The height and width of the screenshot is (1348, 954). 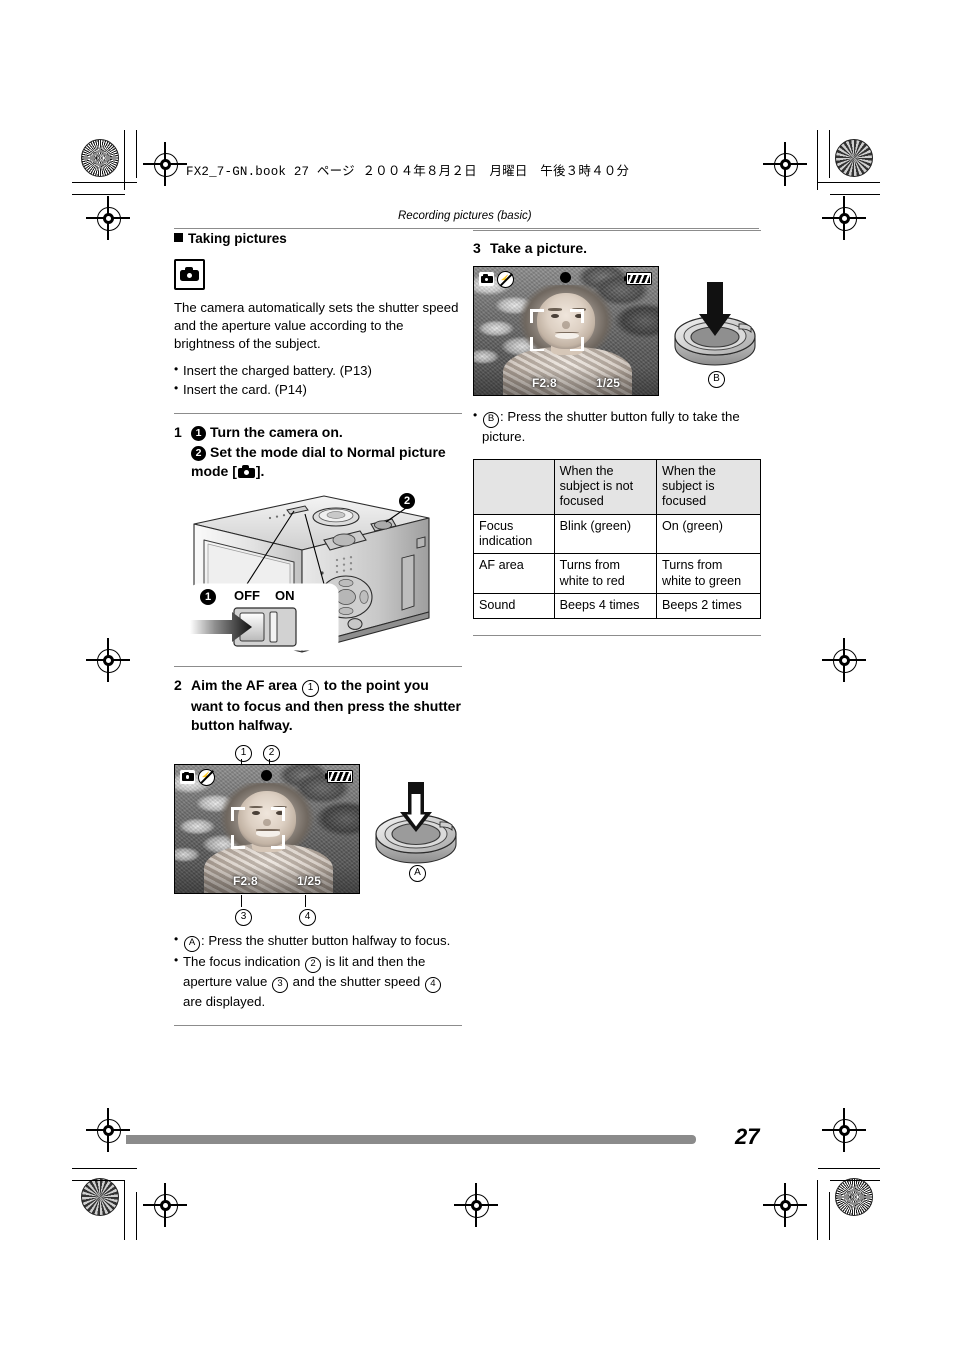 I want to click on step-2-ref-1: 1, so click(x=310, y=689).